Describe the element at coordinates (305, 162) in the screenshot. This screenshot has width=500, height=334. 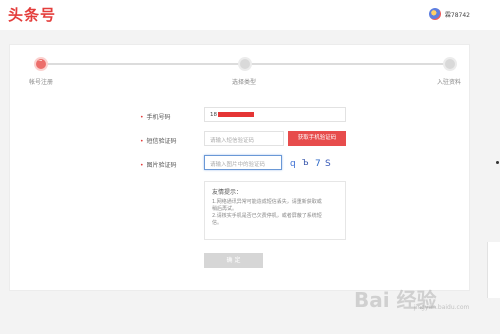
I see `captcha-char: Ъ` at that location.